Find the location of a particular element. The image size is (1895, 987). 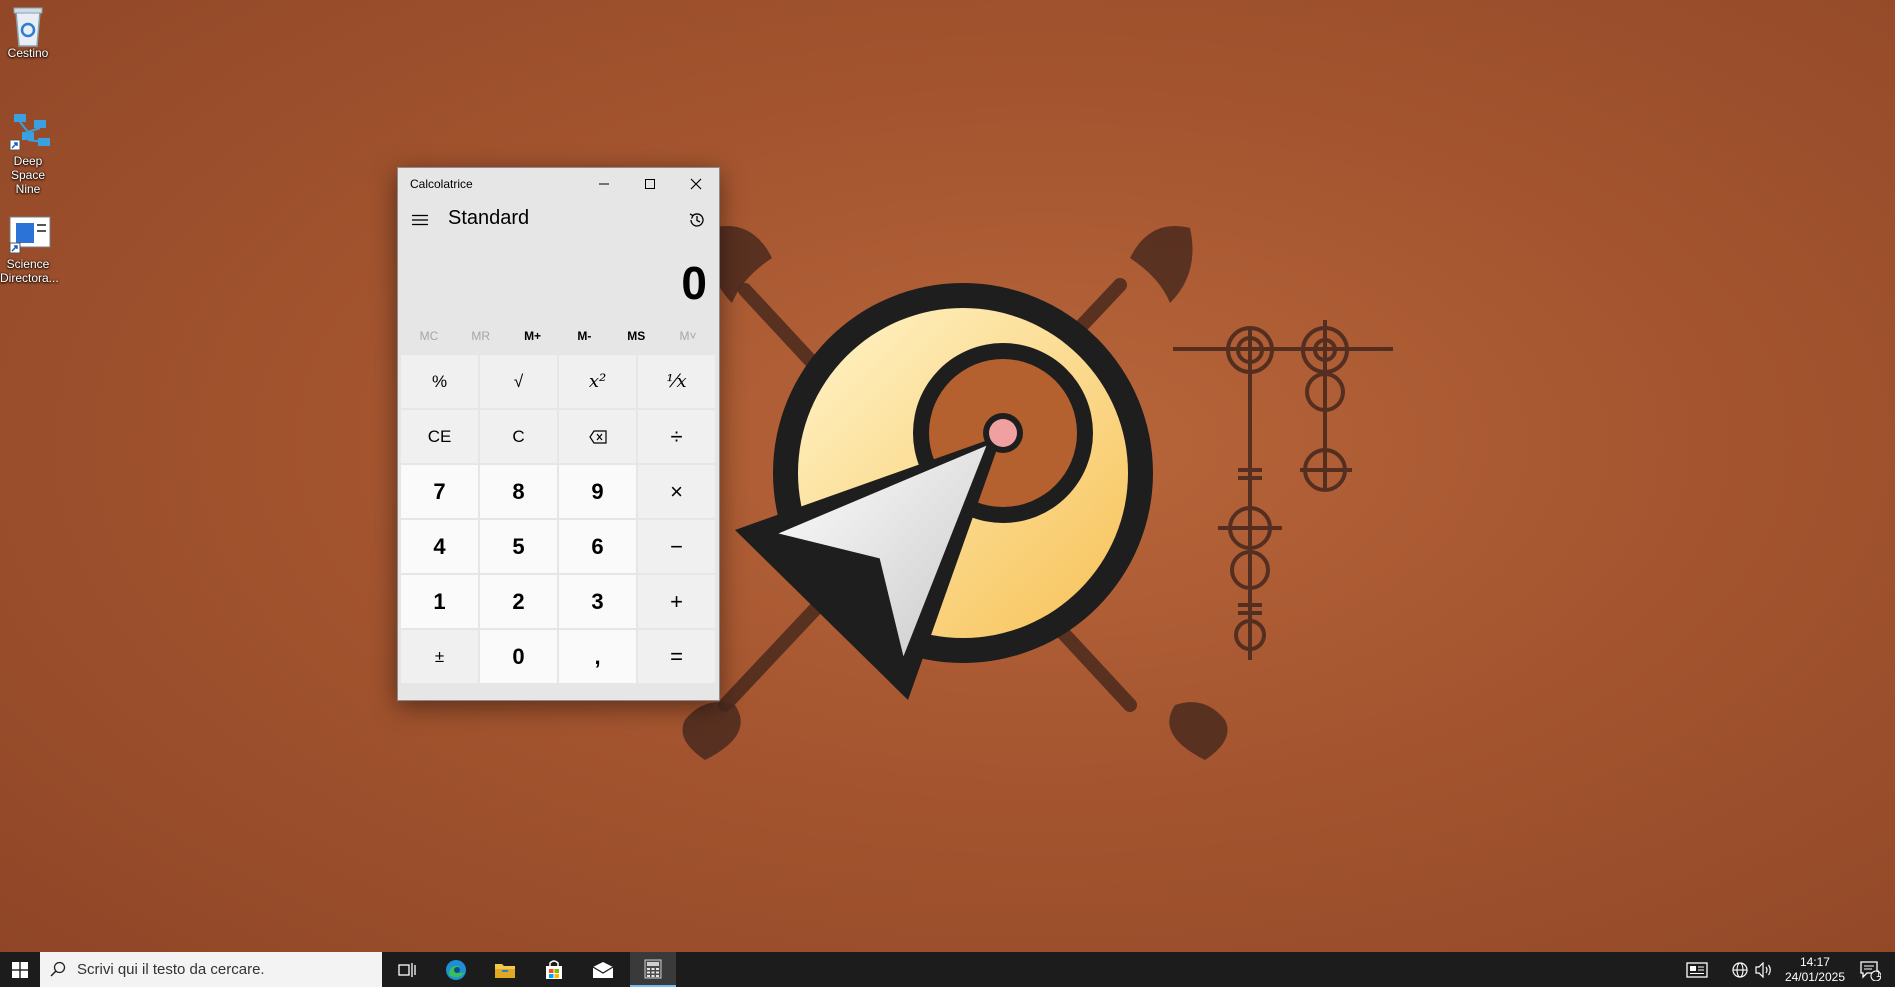

taskbar-file-explorer-button is located at coordinates (505, 969).